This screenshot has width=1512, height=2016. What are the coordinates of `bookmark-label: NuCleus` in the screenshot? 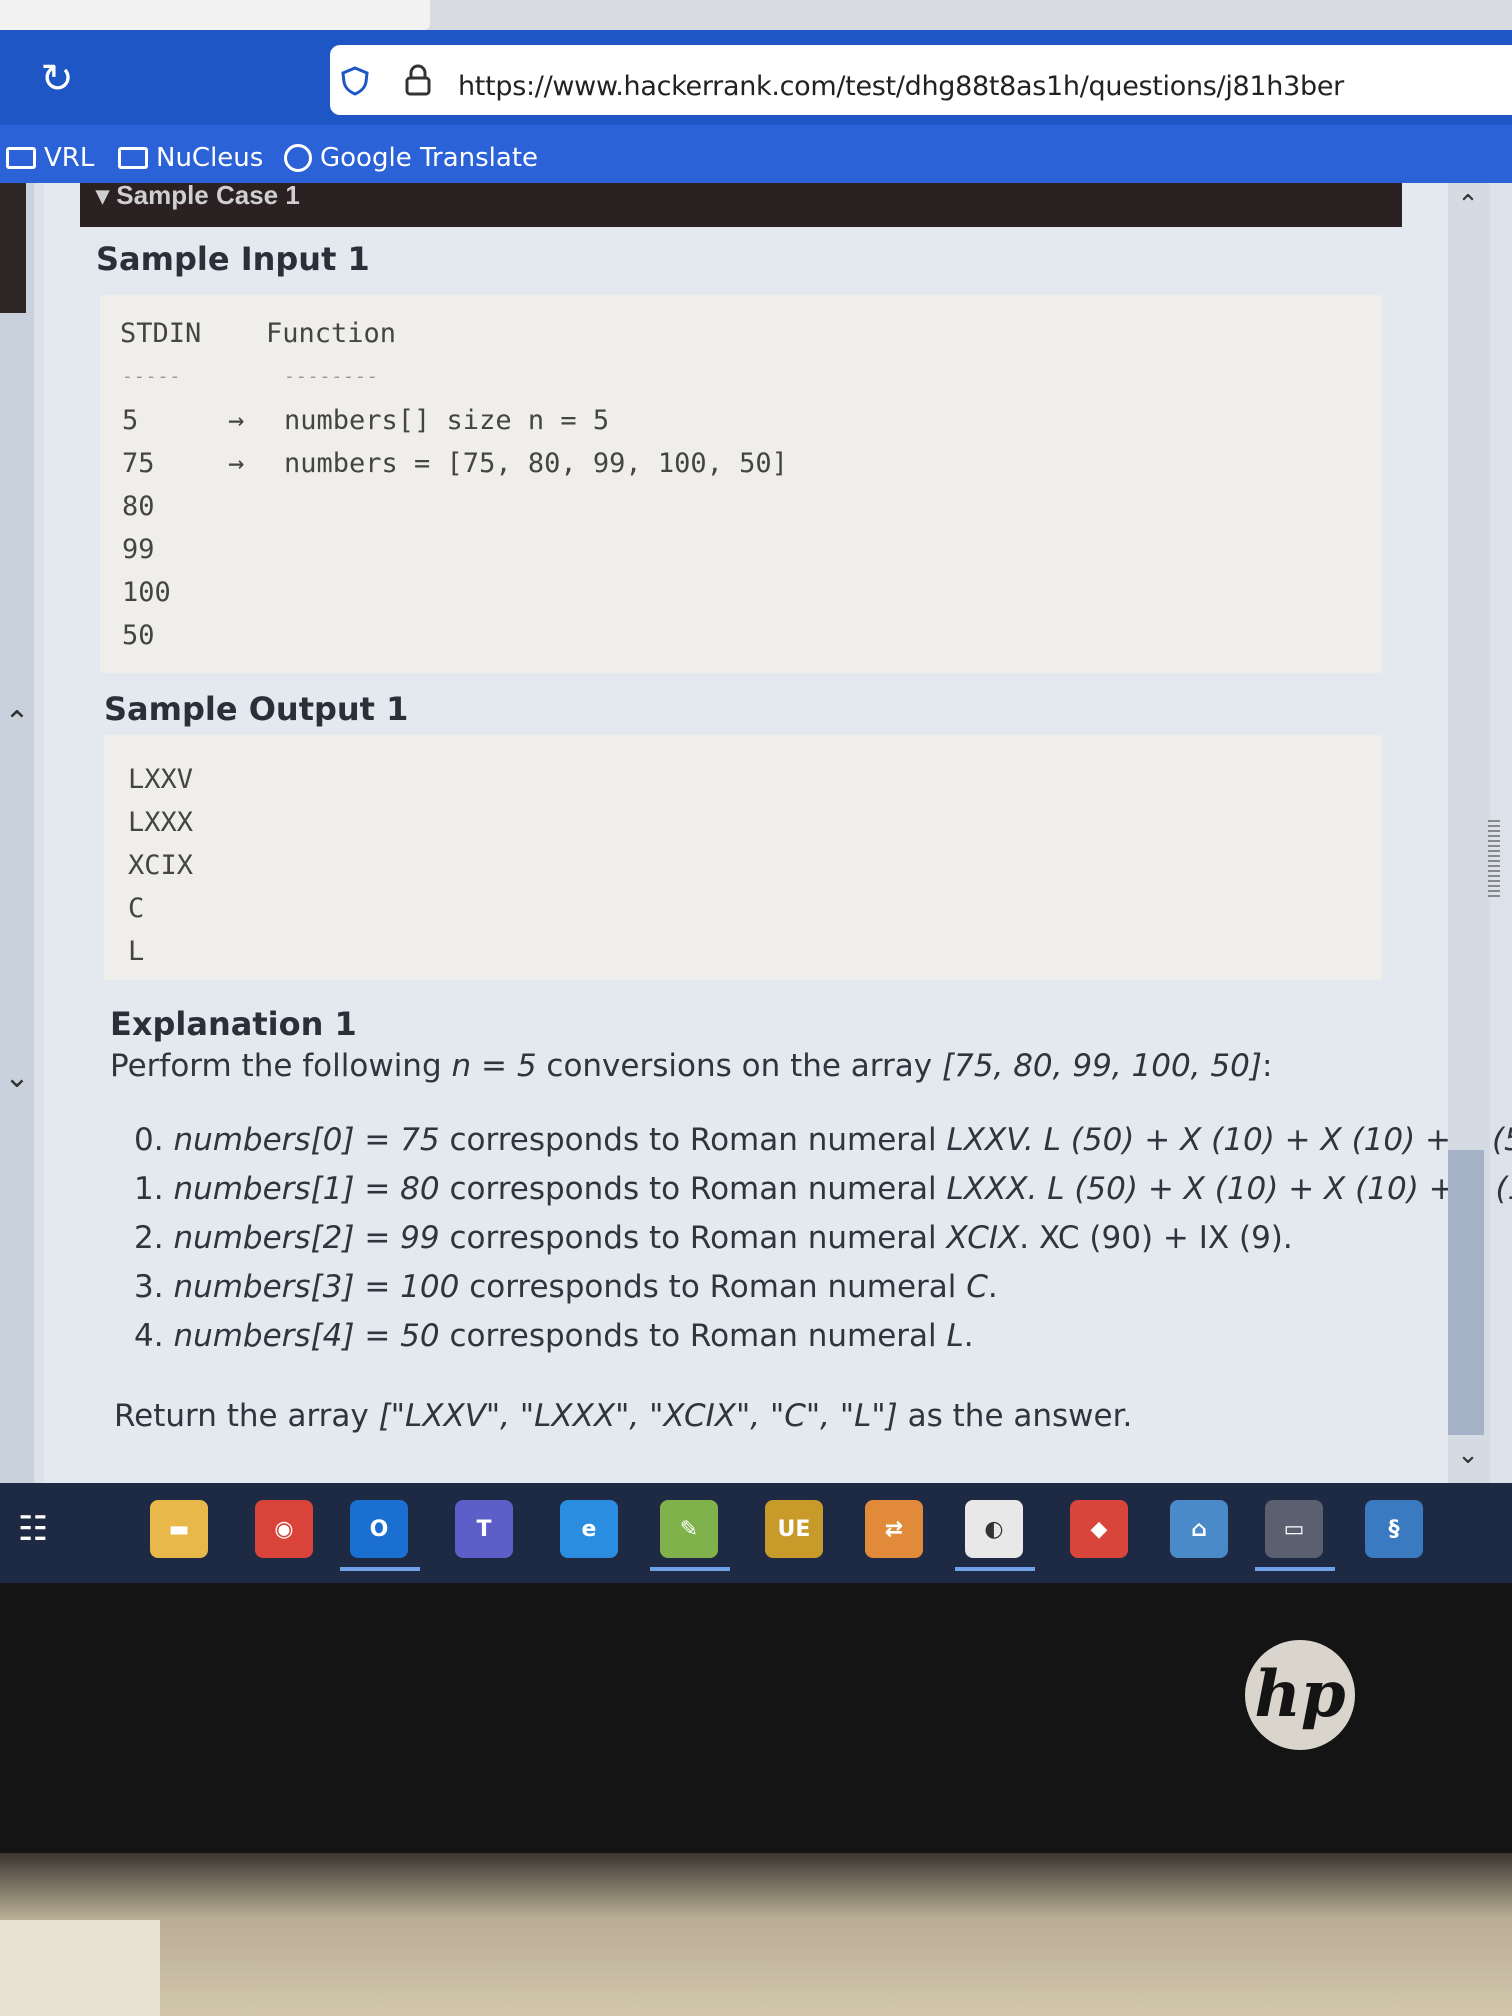 It's located at (210, 158).